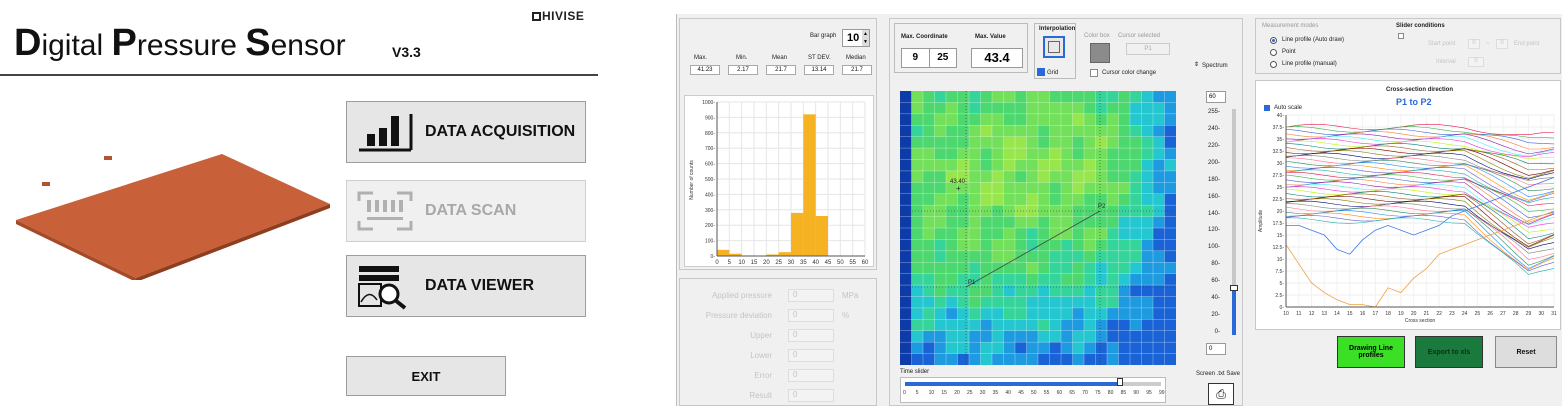  I want to click on exit-button: EXIT, so click(426, 376).